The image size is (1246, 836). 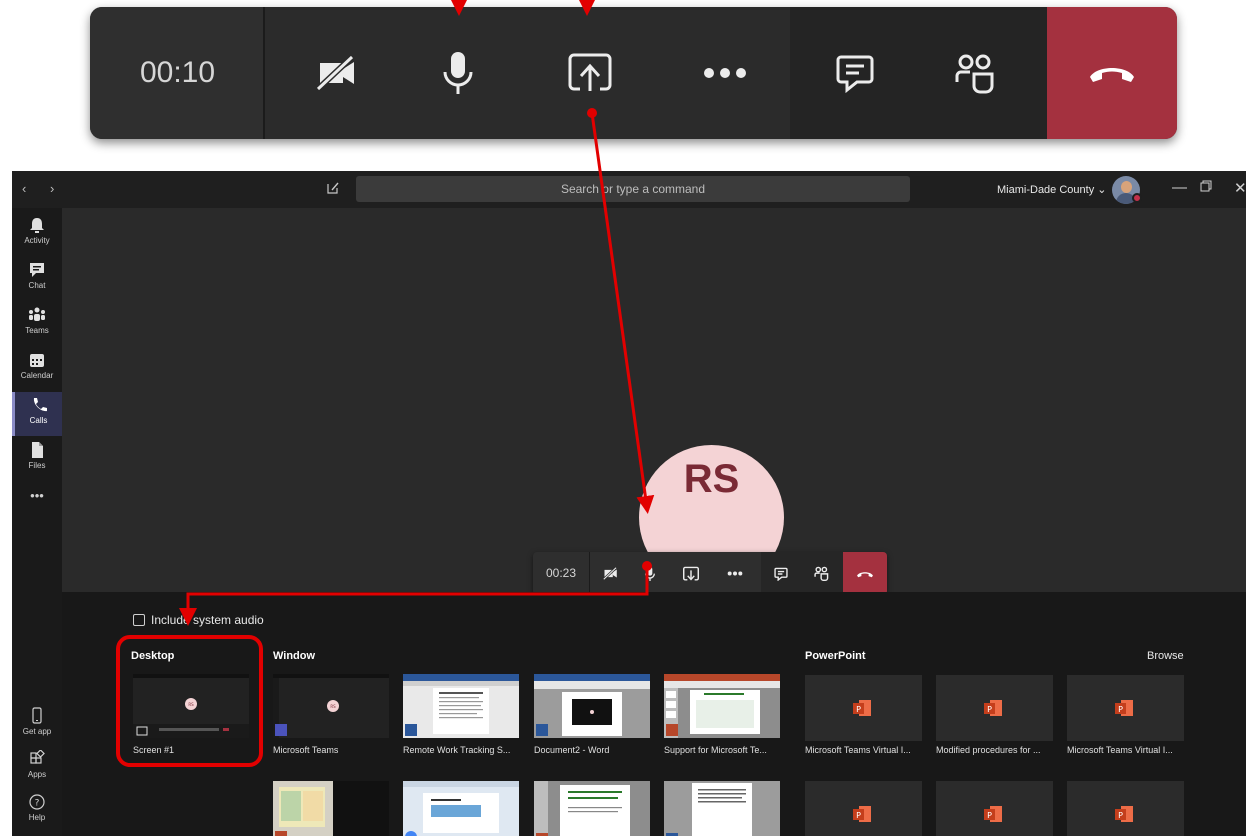 I want to click on compose-button, so click(x=333, y=190).